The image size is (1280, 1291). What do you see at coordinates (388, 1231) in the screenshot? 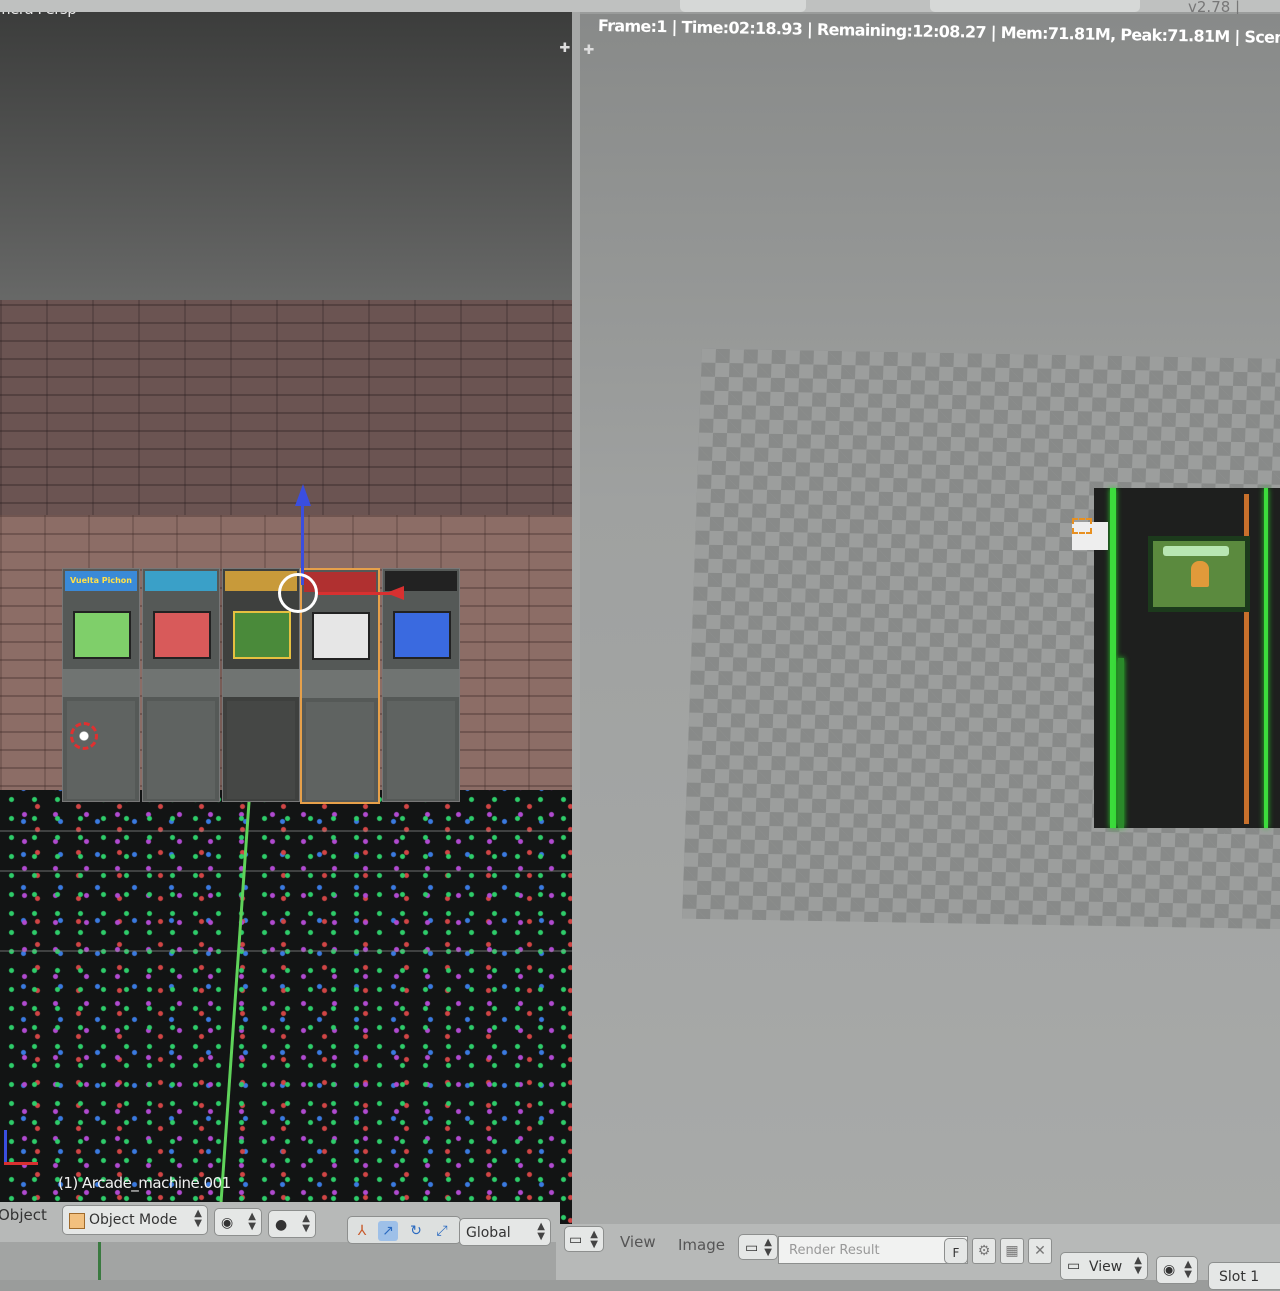
I see `translate-icon: ↗` at bounding box center [388, 1231].